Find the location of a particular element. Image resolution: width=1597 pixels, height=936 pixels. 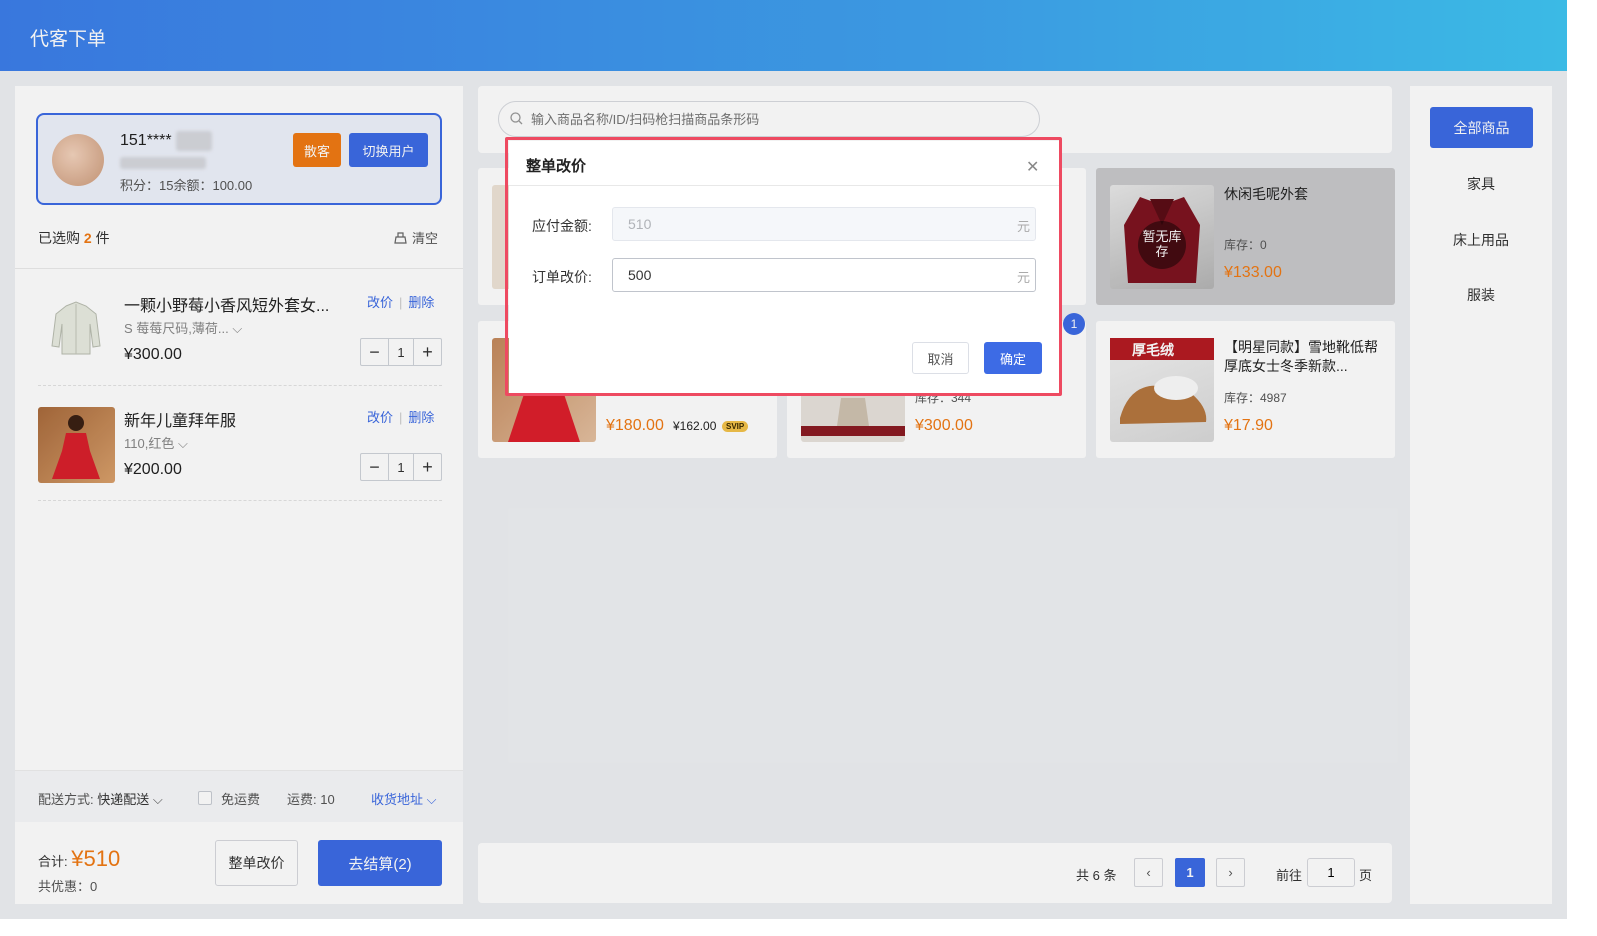

close-icon: ✕ is located at coordinates (1032, 167).